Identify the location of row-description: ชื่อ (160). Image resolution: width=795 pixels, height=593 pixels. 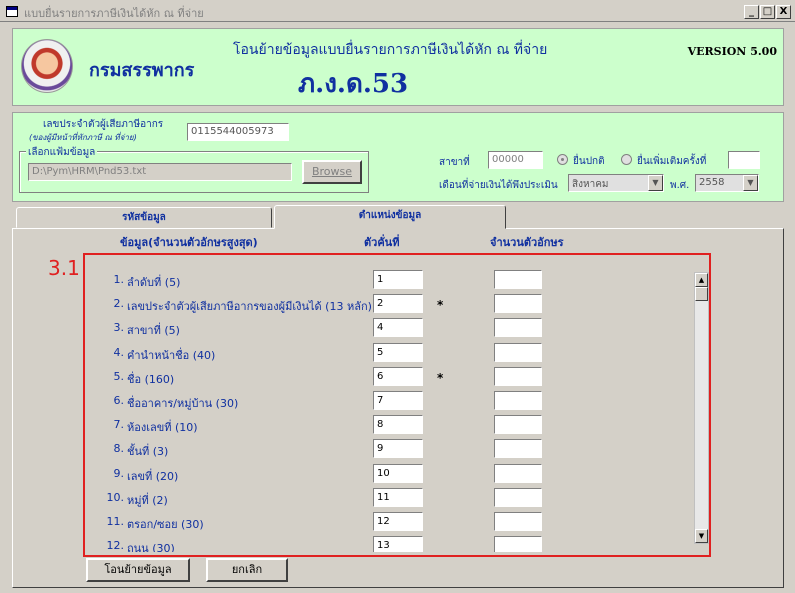
(151, 379).